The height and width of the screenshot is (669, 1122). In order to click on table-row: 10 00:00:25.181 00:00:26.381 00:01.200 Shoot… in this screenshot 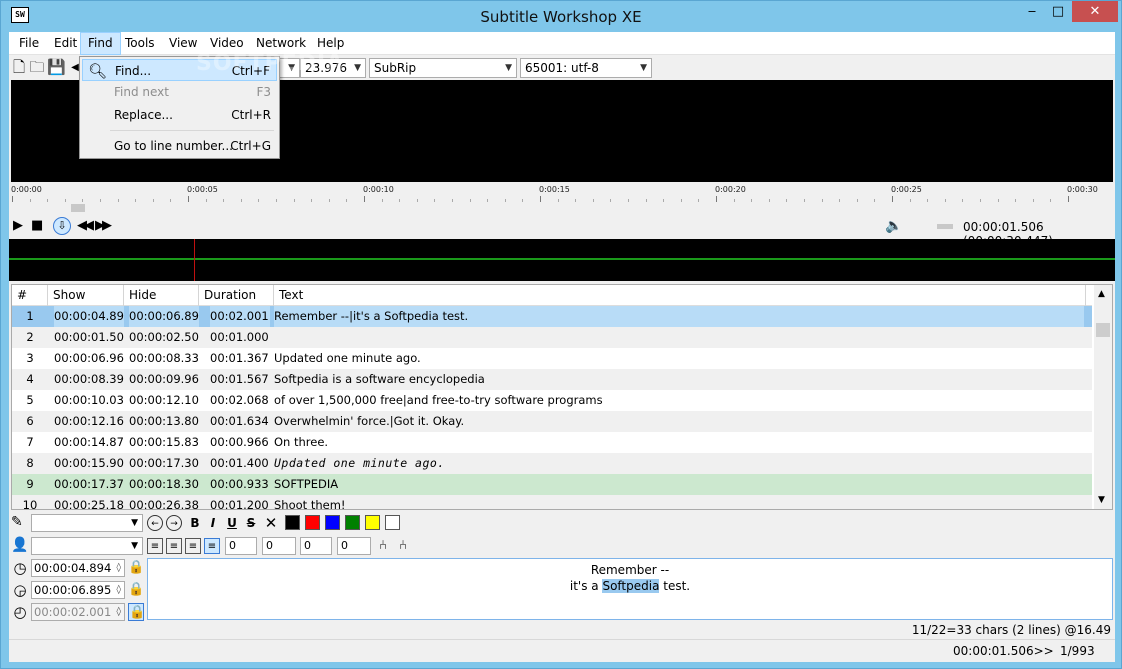, I will do `click(552, 502)`.